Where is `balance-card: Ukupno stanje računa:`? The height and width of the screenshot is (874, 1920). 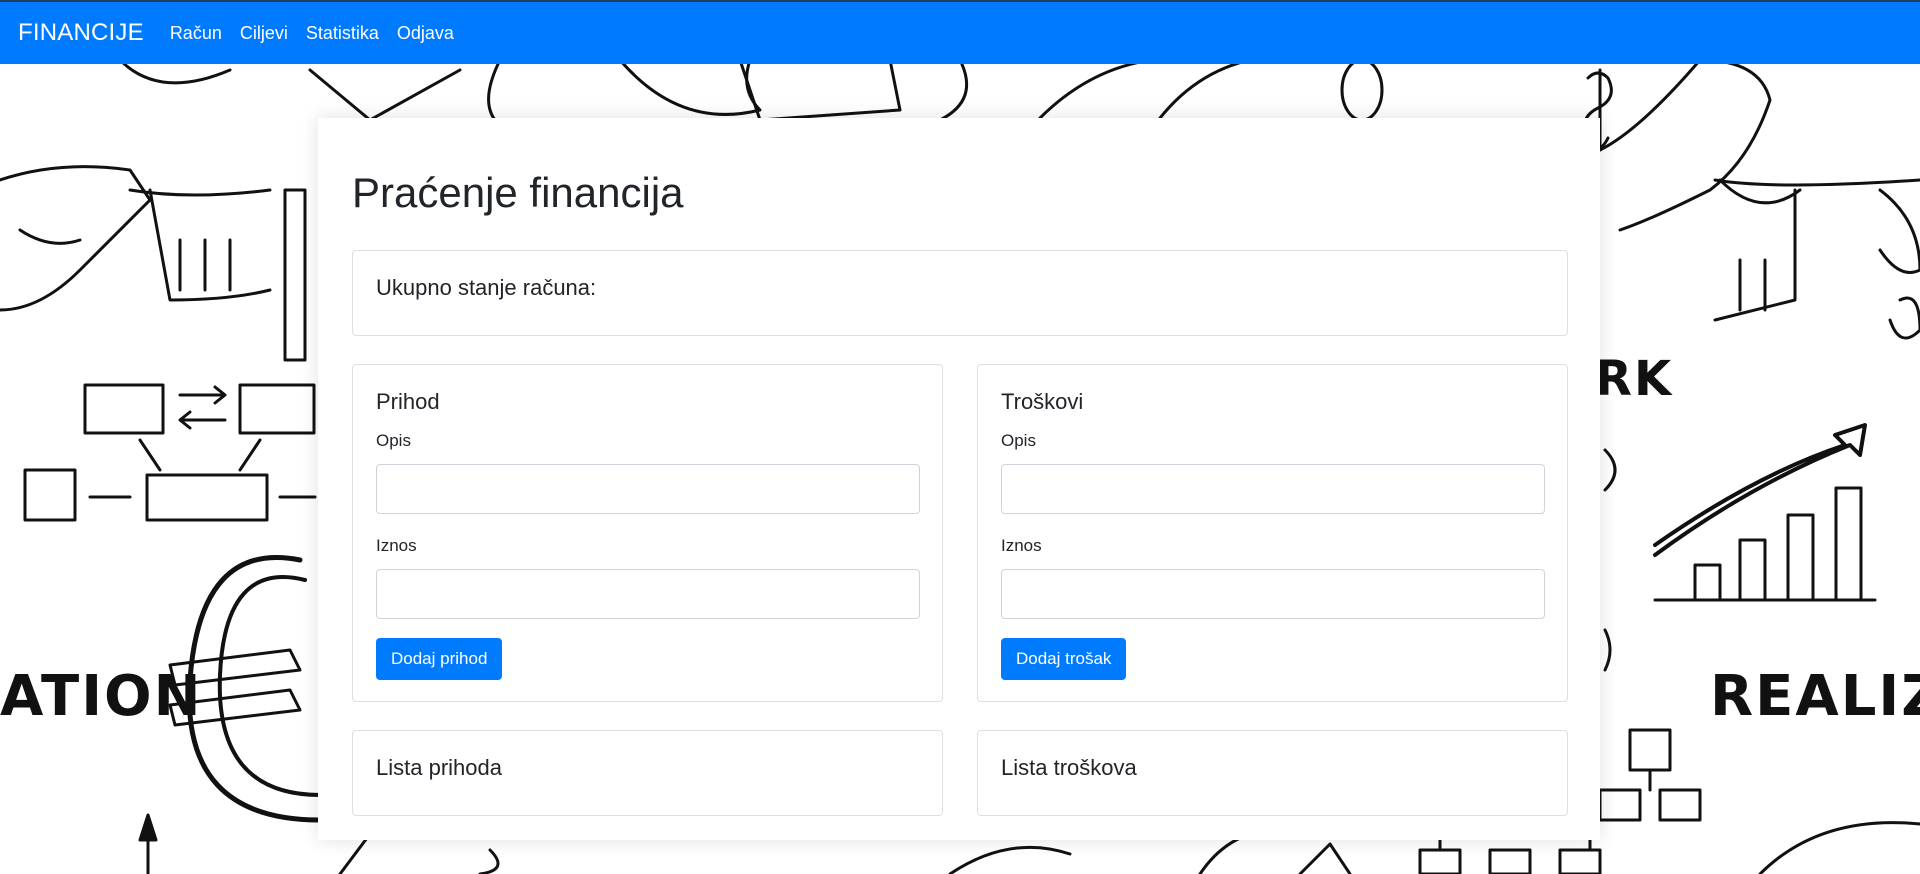
balance-card: Ukupno stanje računa: is located at coordinates (960, 293).